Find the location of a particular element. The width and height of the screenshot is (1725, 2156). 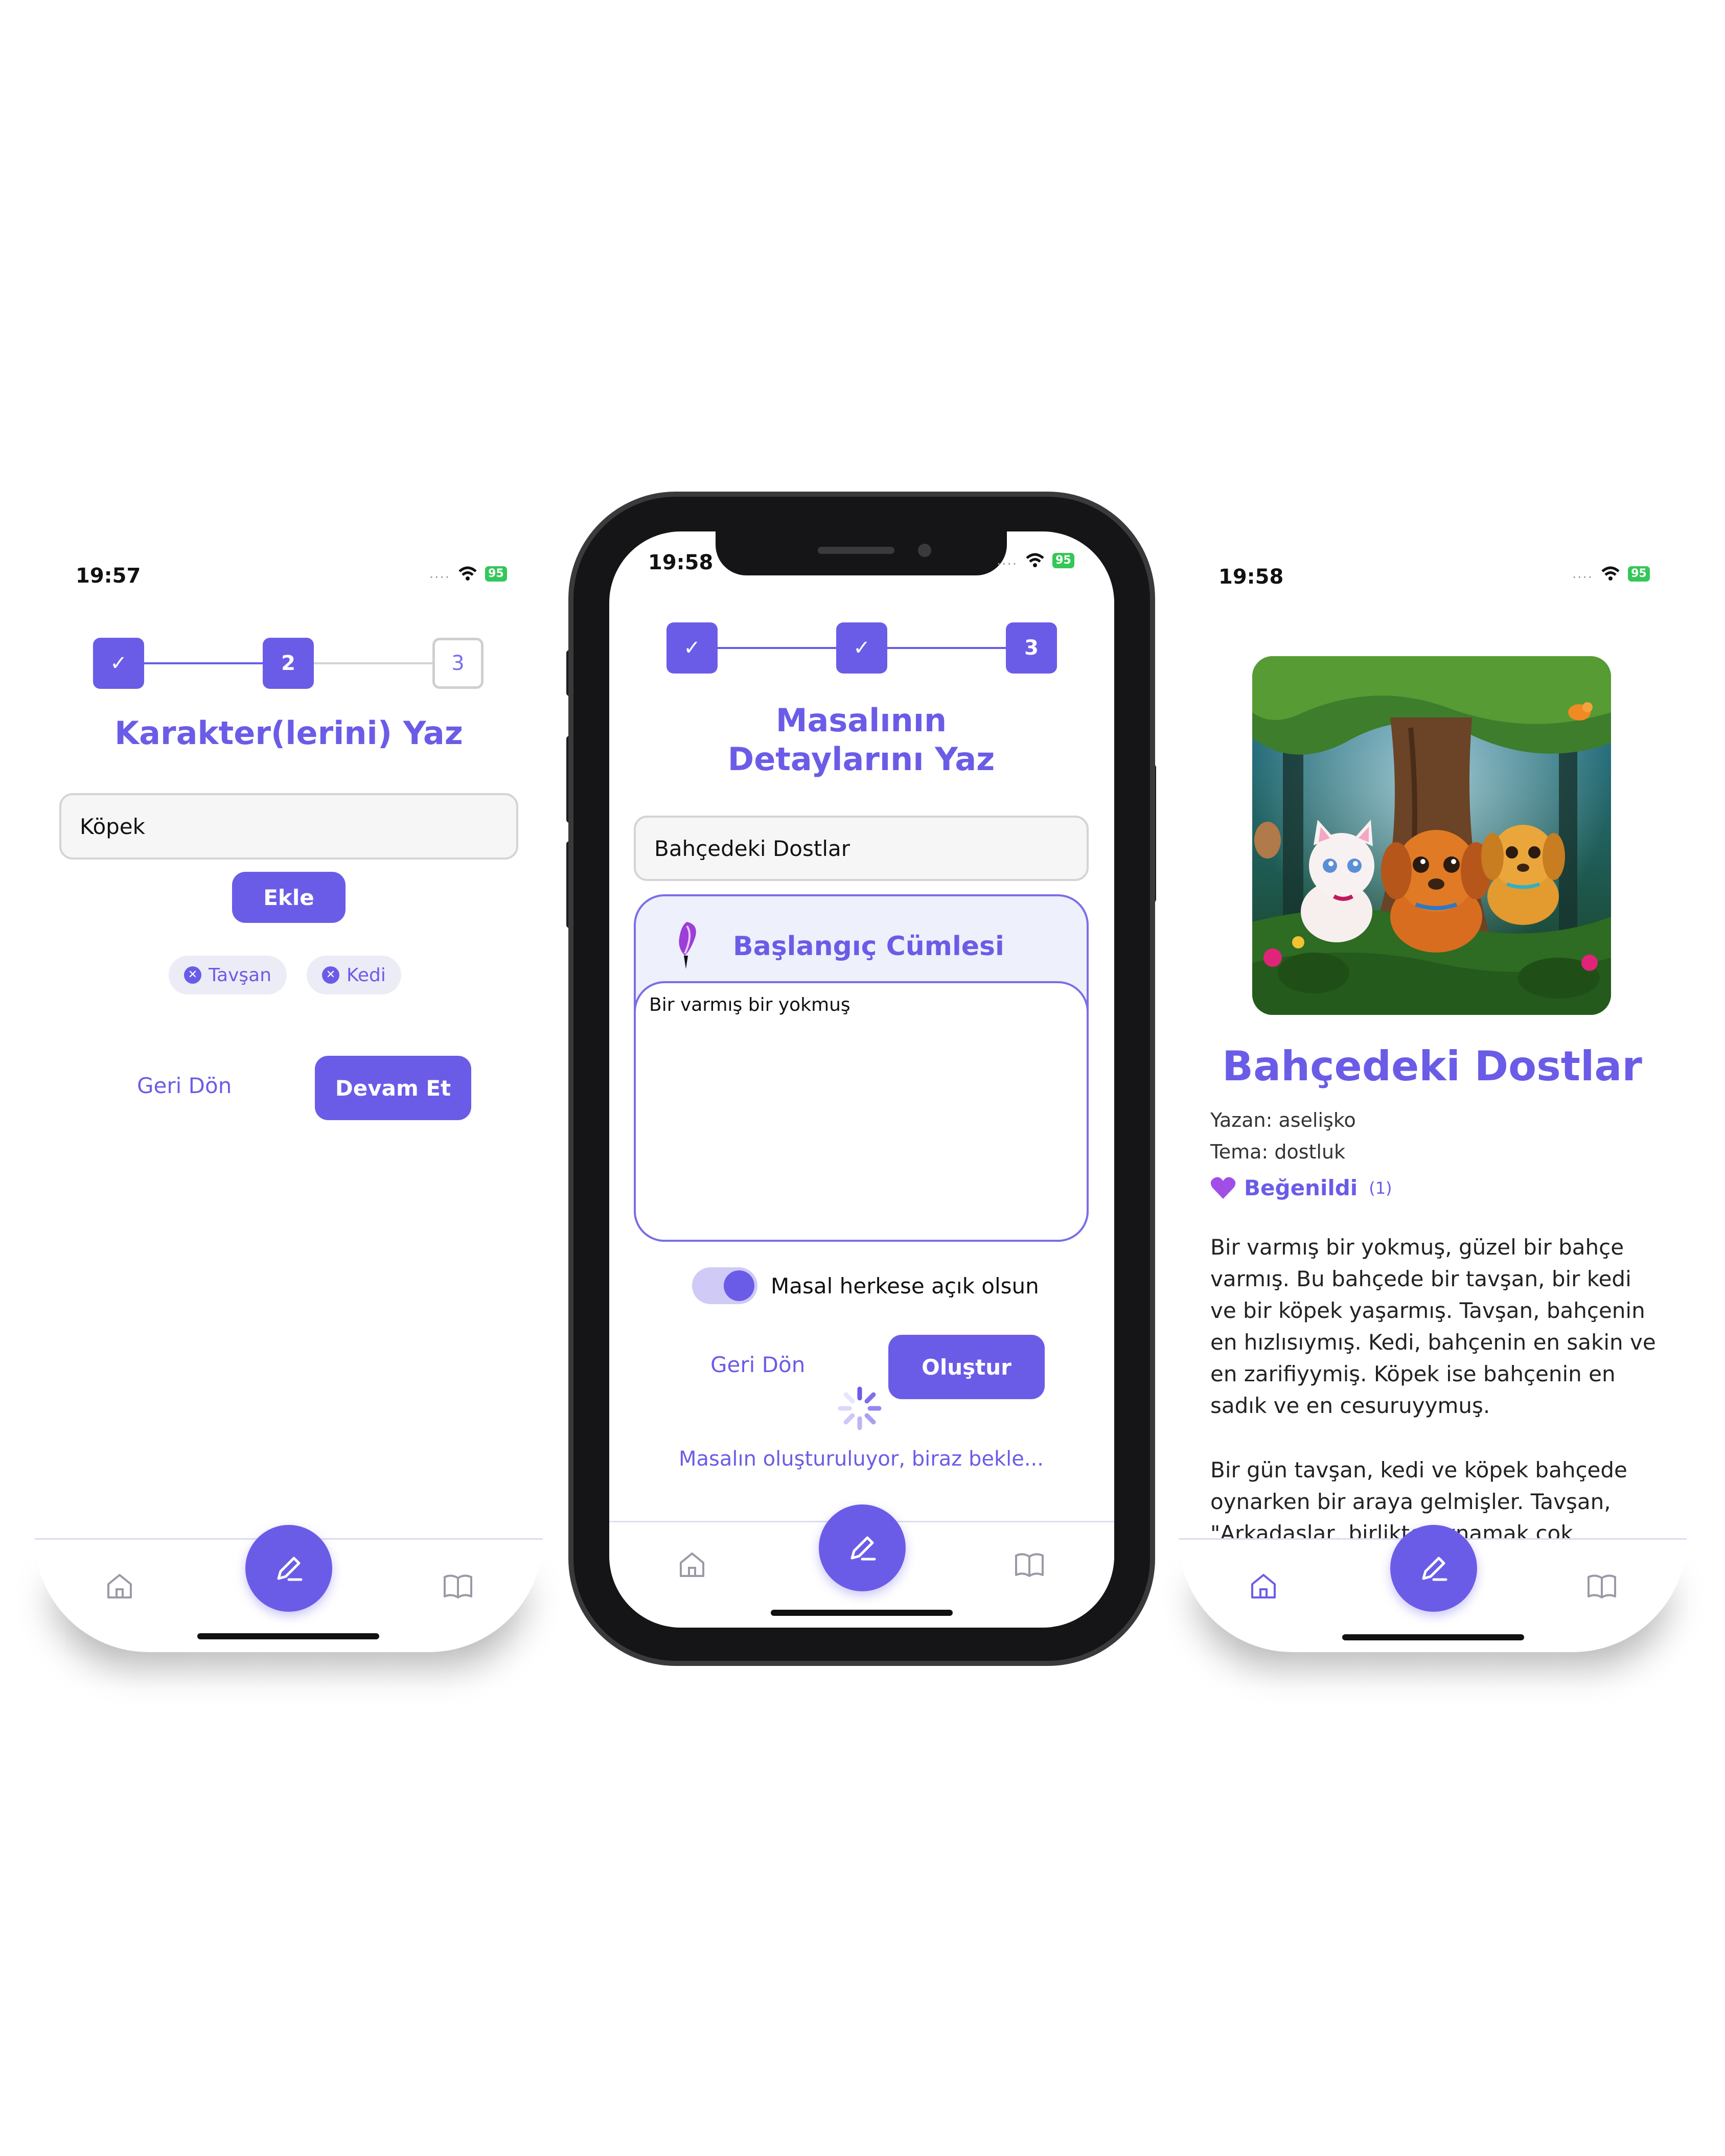

step-3-active: 3 is located at coordinates (1031, 648).